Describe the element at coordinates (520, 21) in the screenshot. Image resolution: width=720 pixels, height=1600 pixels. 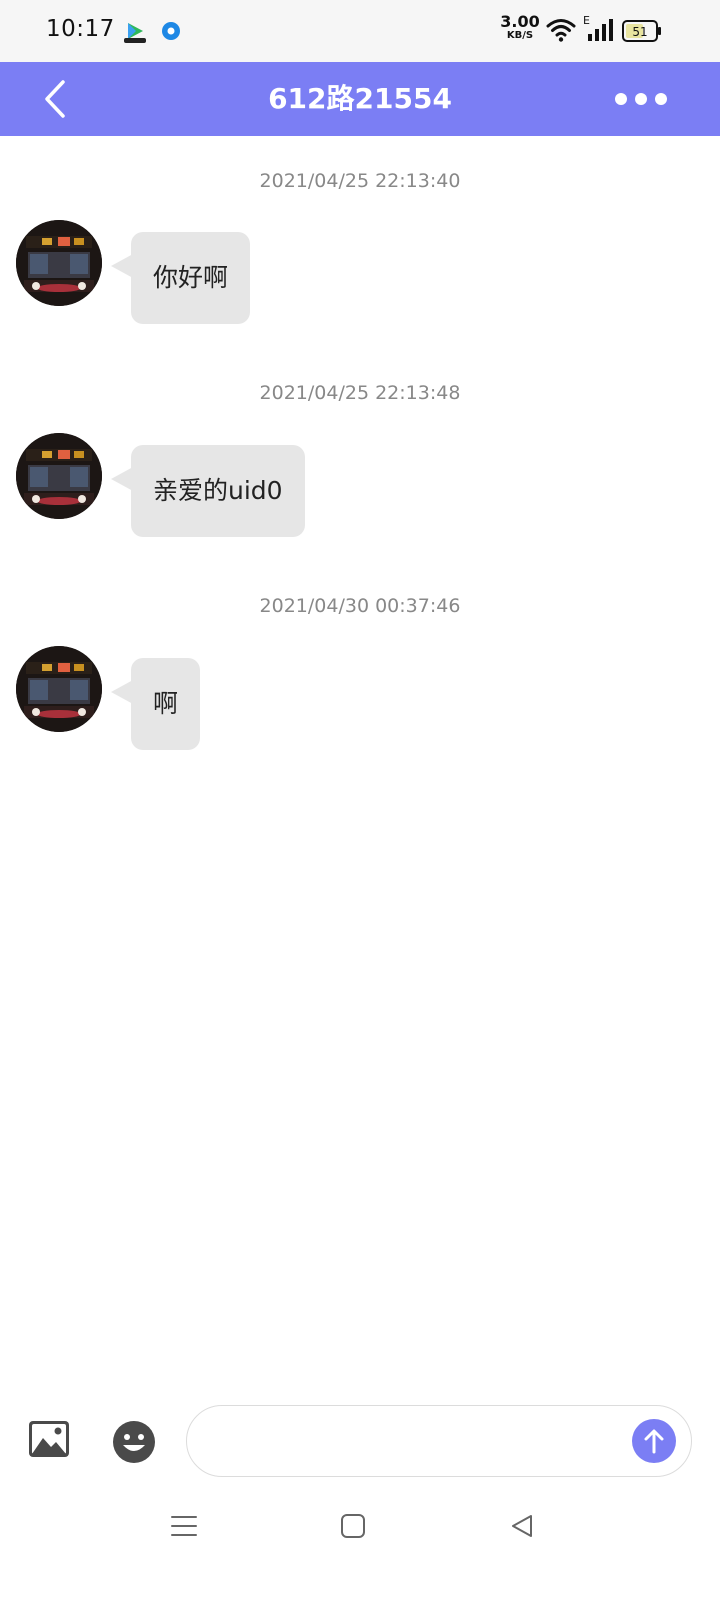
I see `net-speed-value: 3.00` at that location.